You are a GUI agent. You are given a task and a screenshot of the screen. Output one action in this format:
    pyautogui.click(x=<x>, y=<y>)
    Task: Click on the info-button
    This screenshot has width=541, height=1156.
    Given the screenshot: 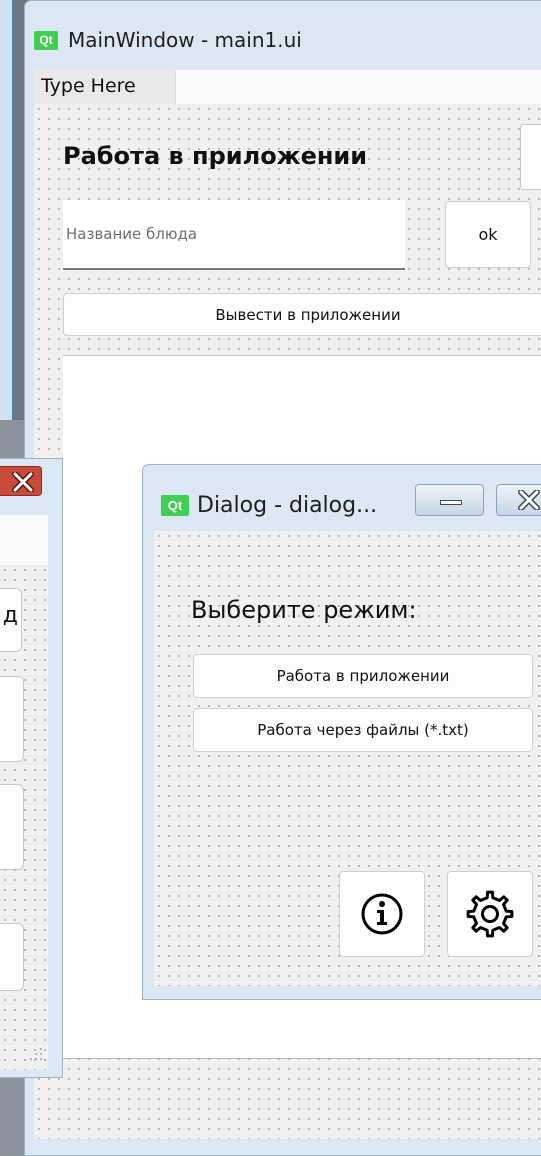 What is the action you would take?
    pyautogui.click(x=382, y=914)
    